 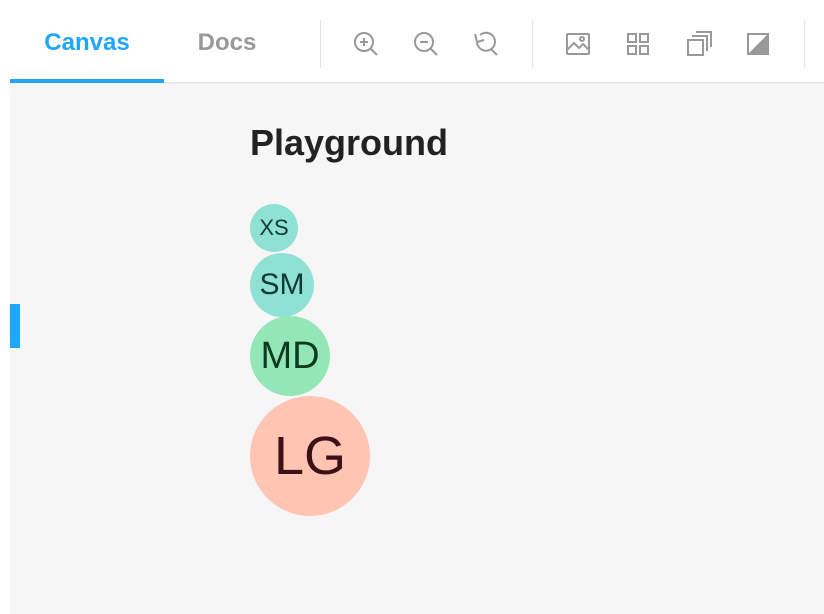 I want to click on page-title: Playground, so click(x=349, y=142).